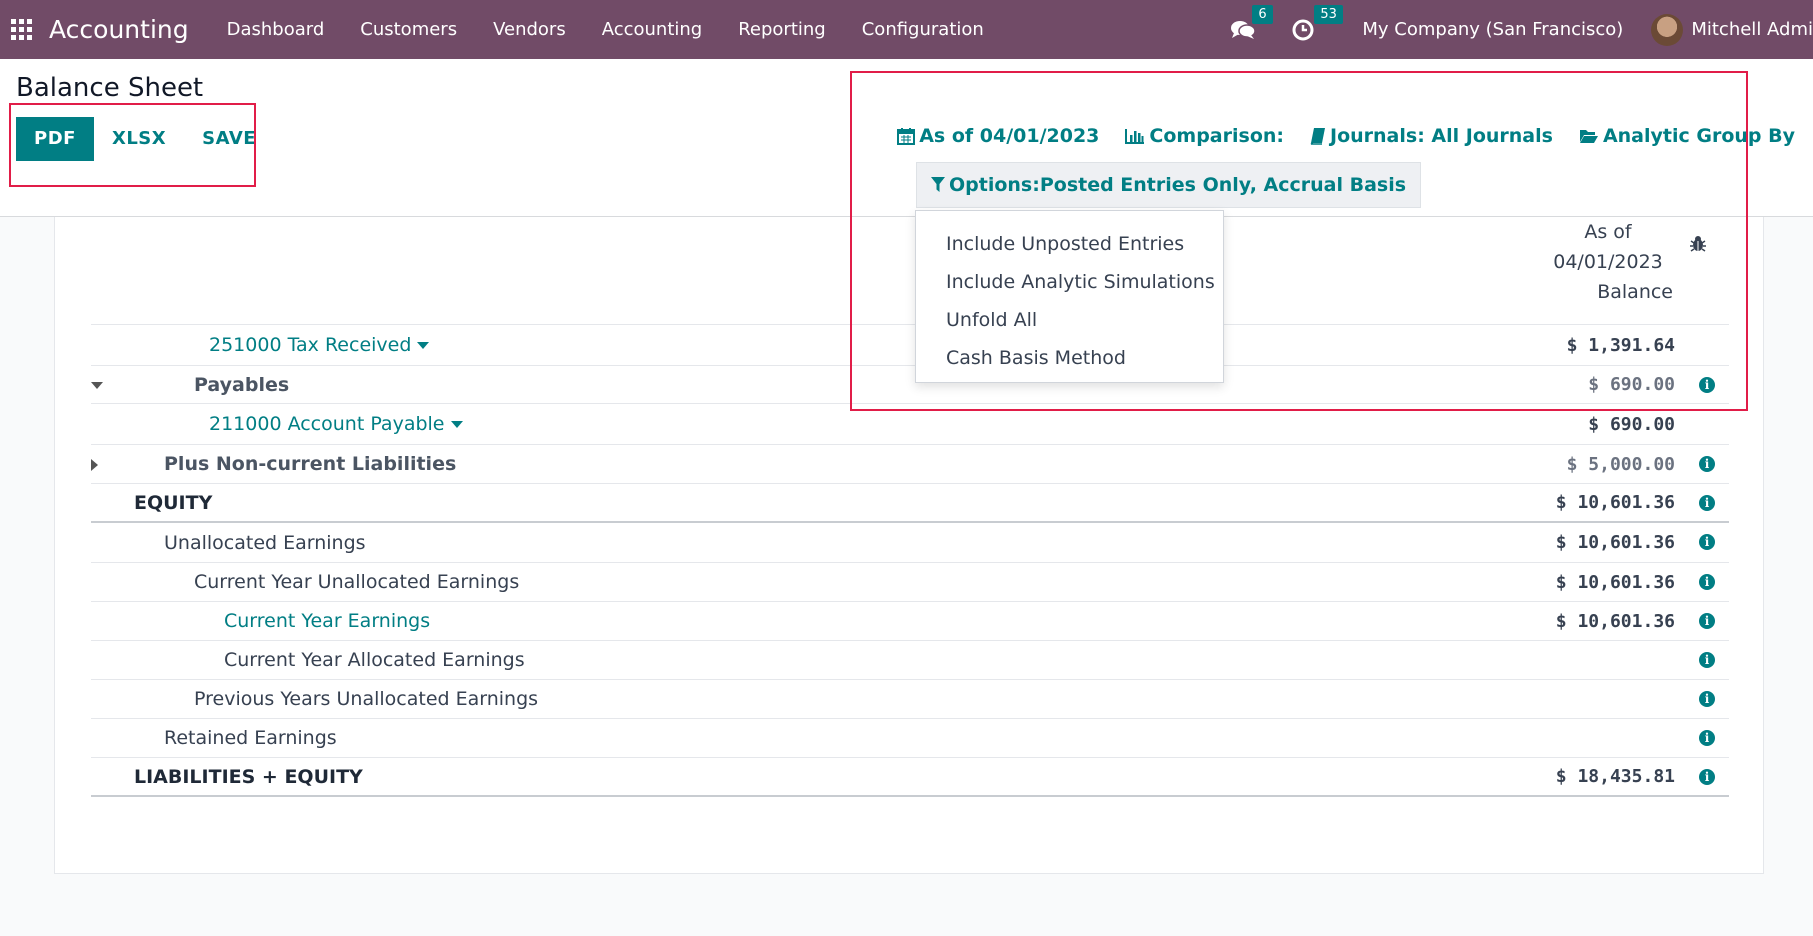  I want to click on table-row: Current Year Earnings $ 10,601.36 i, so click(910, 620).